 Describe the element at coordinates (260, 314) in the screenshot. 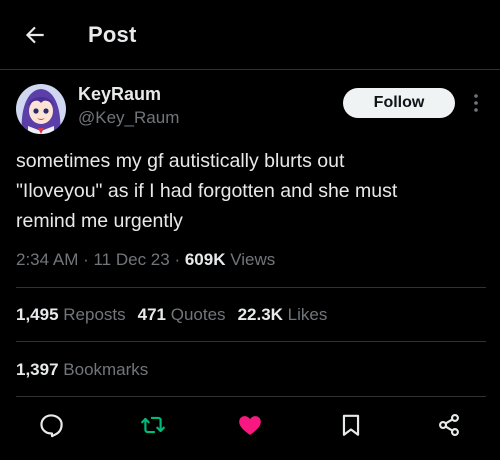

I see `likes-count: 22.3K` at that location.